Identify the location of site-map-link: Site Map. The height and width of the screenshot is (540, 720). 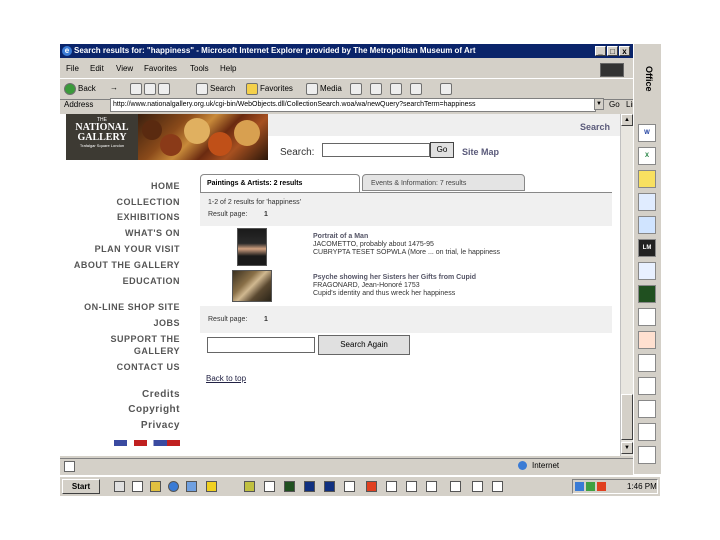
(480, 152).